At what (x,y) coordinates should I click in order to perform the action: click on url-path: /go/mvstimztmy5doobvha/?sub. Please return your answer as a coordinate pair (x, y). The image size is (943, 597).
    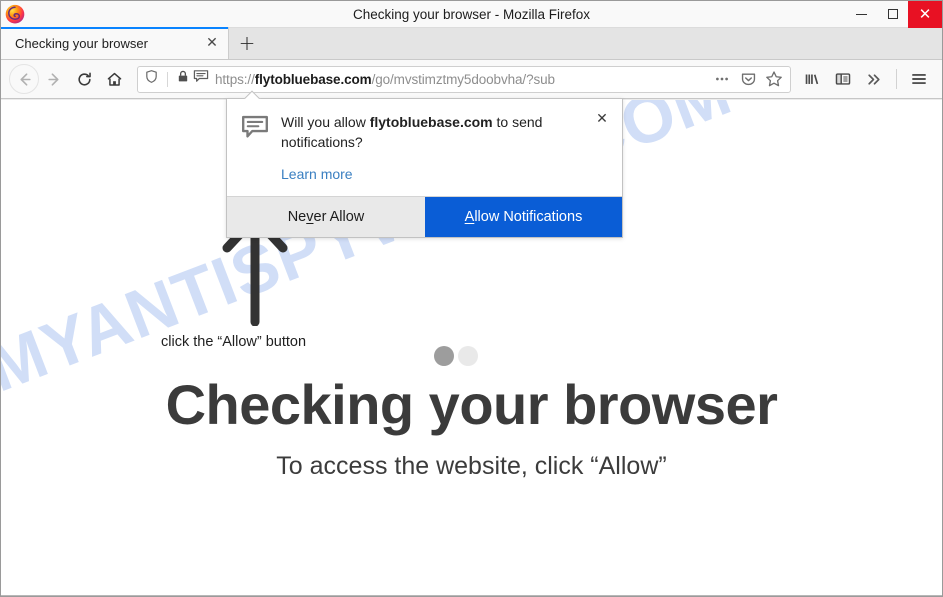
    Looking at the image, I should click on (463, 79).